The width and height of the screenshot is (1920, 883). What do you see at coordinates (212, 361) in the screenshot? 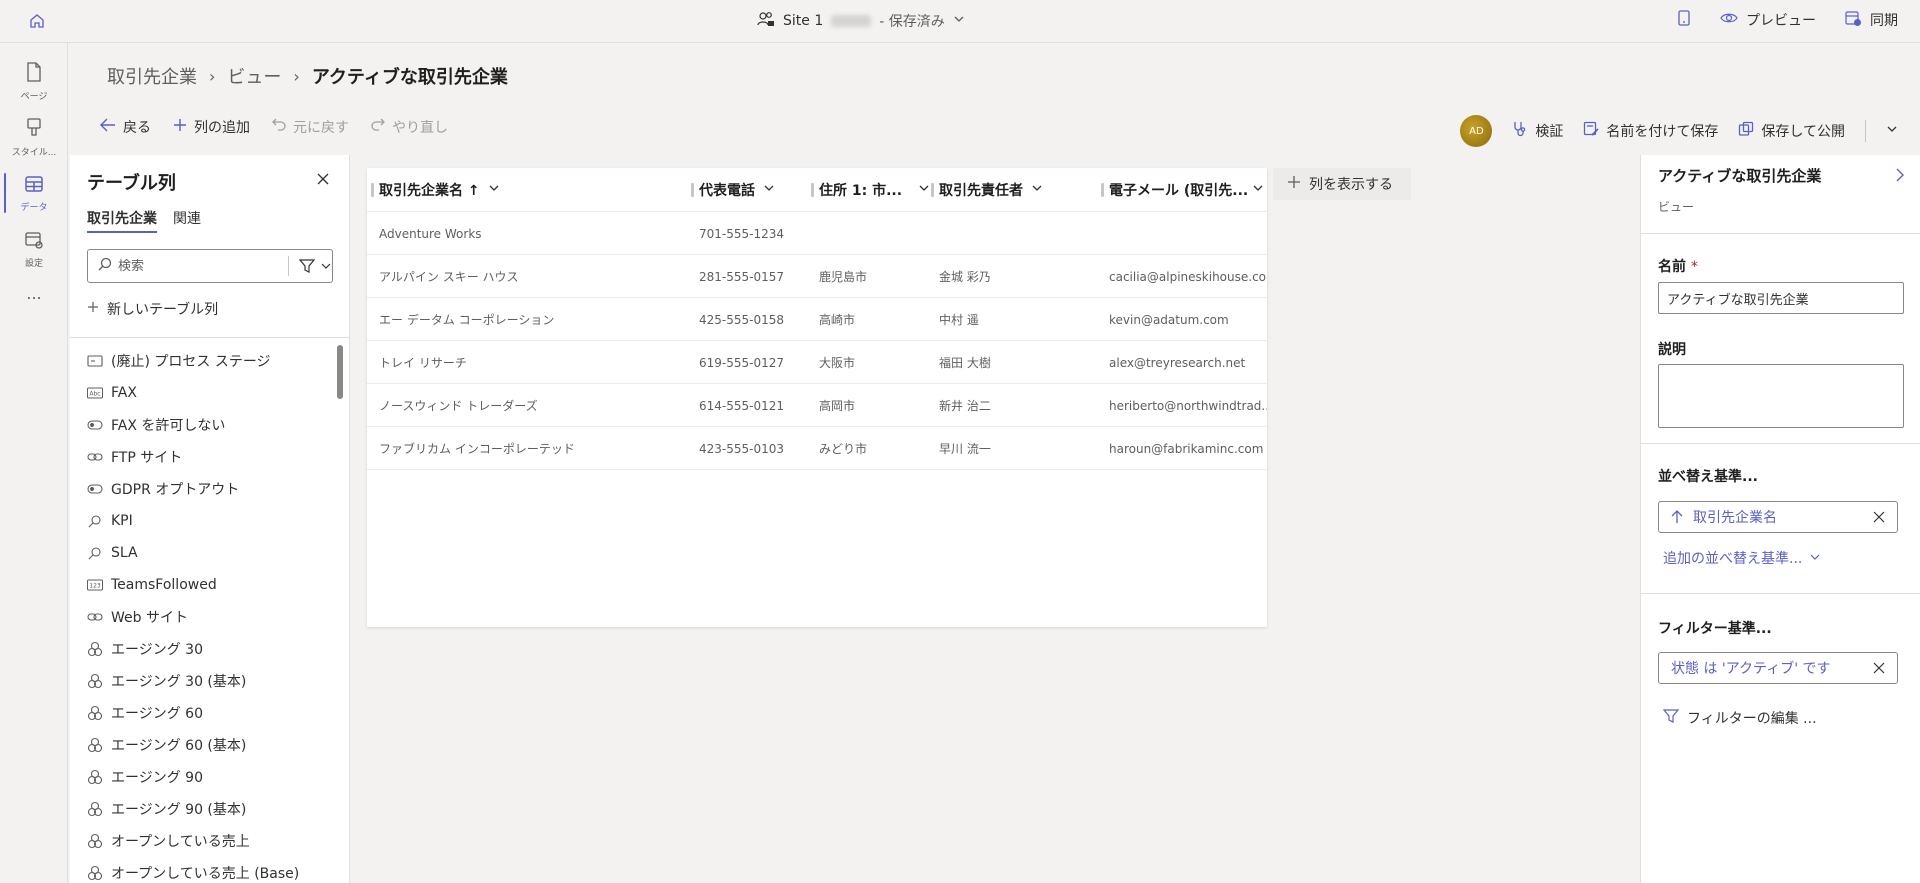
I see `field-list-item: (廃止) プロセス ステージ` at bounding box center [212, 361].